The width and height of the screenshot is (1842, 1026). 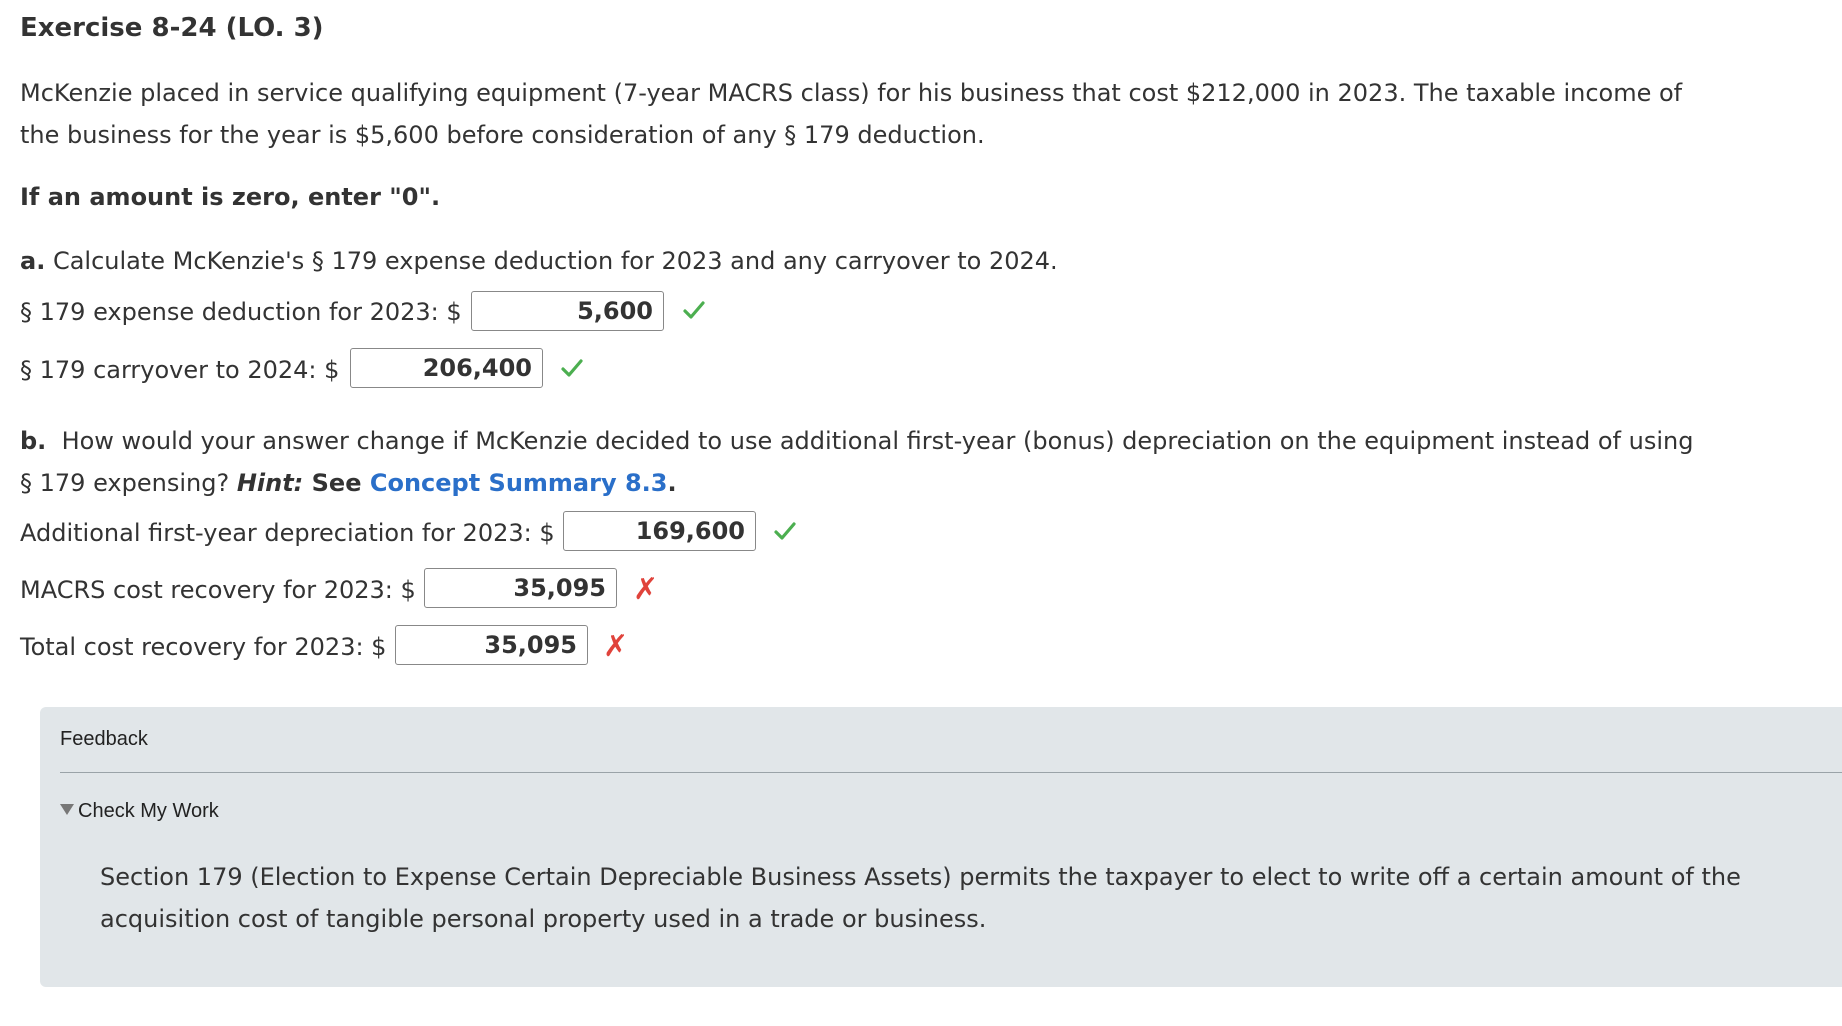 What do you see at coordinates (128, 483) in the screenshot?
I see `part-b-text-2: § 179 expensing?` at bounding box center [128, 483].